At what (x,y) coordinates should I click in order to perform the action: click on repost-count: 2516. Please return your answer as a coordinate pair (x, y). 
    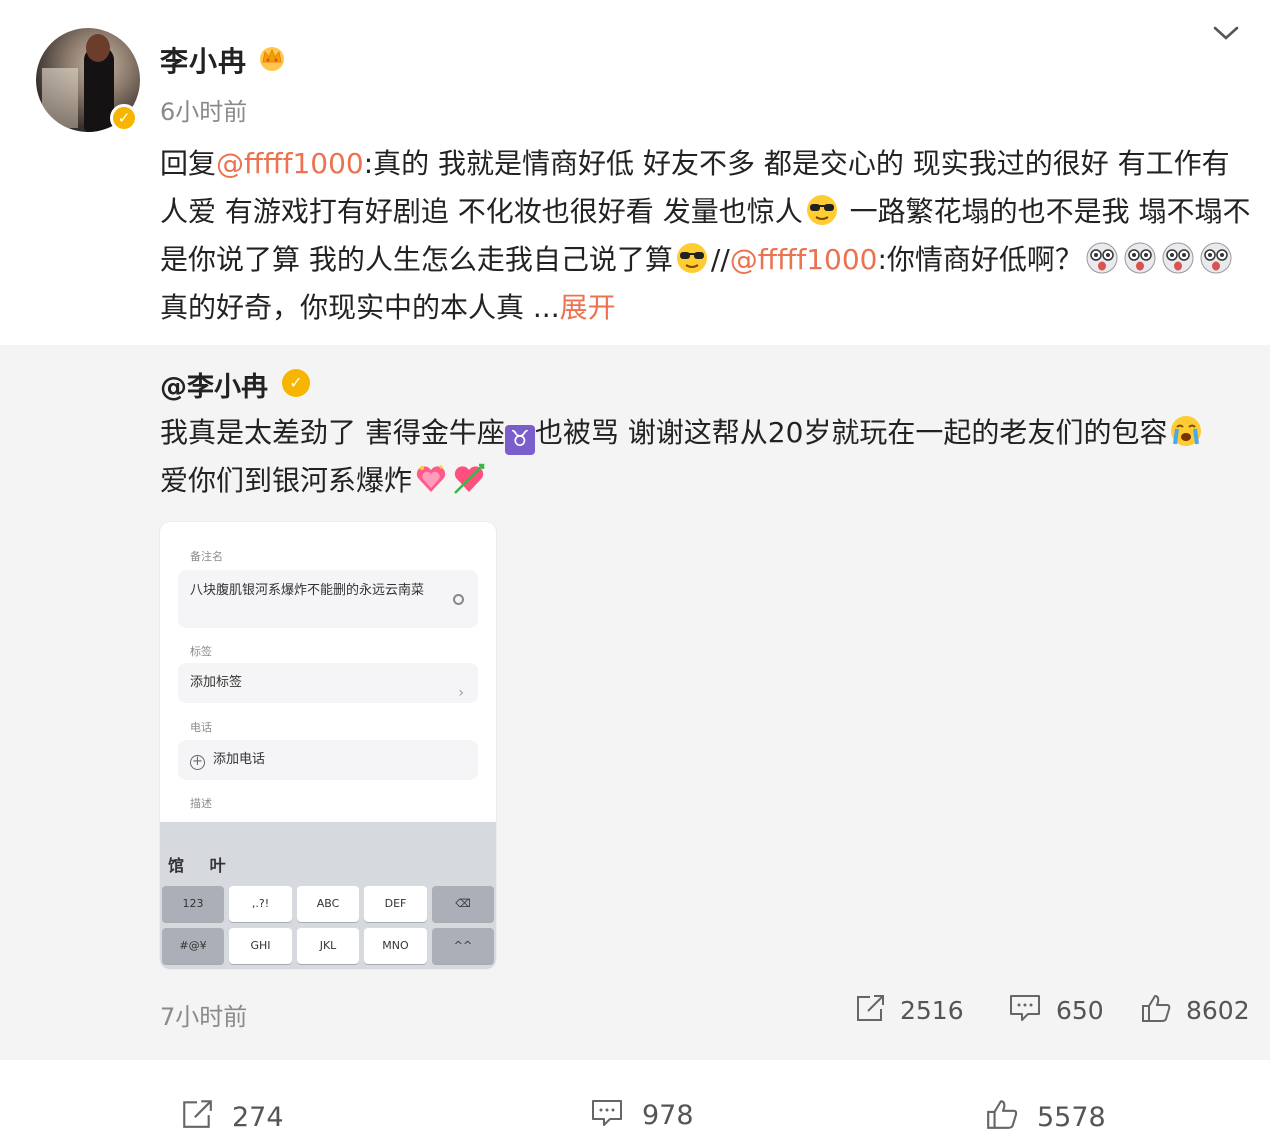
    Looking at the image, I should click on (932, 1010).